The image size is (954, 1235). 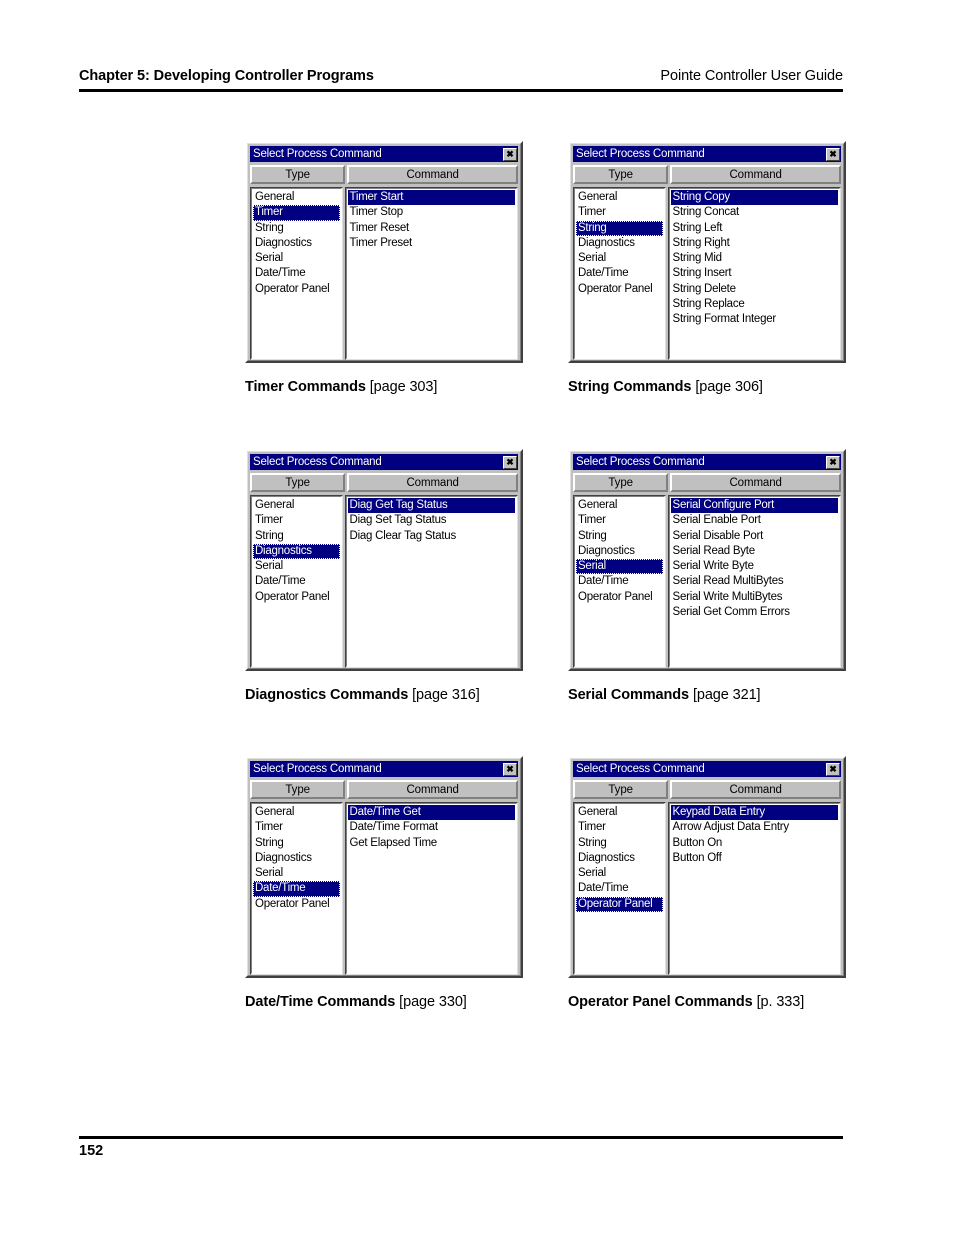 What do you see at coordinates (754, 506) in the screenshot?
I see `command-list-item: Serial Configure Port` at bounding box center [754, 506].